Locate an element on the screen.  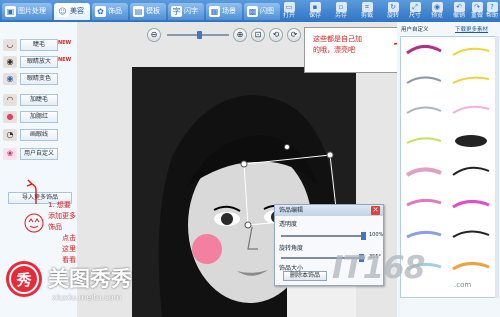
menu-add-blush: ● 加腮红 is located at coordinates (38, 117).